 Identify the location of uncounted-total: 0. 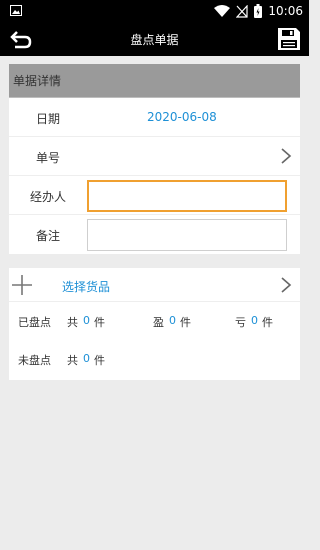
(86, 358).